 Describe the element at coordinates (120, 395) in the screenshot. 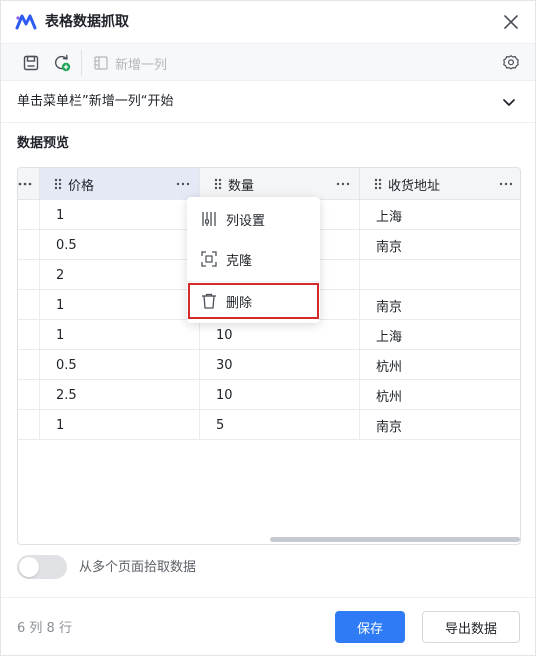

I see `table-cell: 2.5` at that location.